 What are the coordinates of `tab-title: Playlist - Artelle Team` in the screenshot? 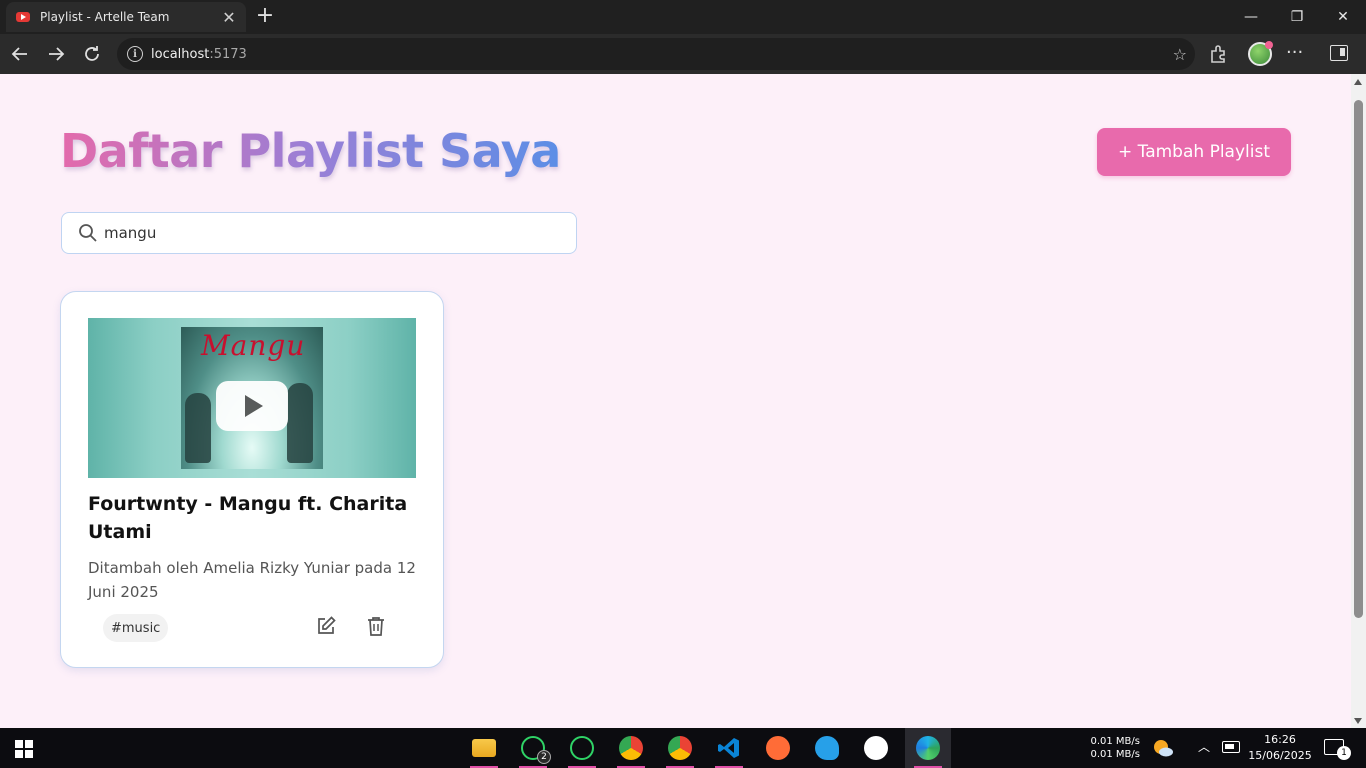 It's located at (105, 17).